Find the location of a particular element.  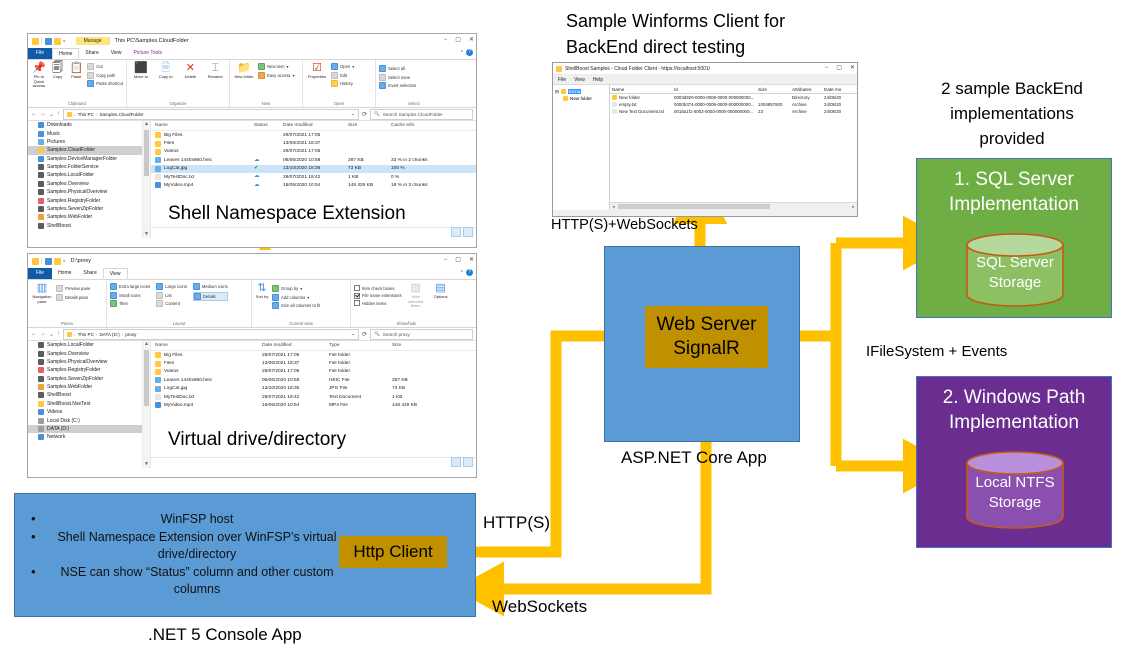

navigation-scrollbar: ▲ ▼ is located at coordinates (146, 404).